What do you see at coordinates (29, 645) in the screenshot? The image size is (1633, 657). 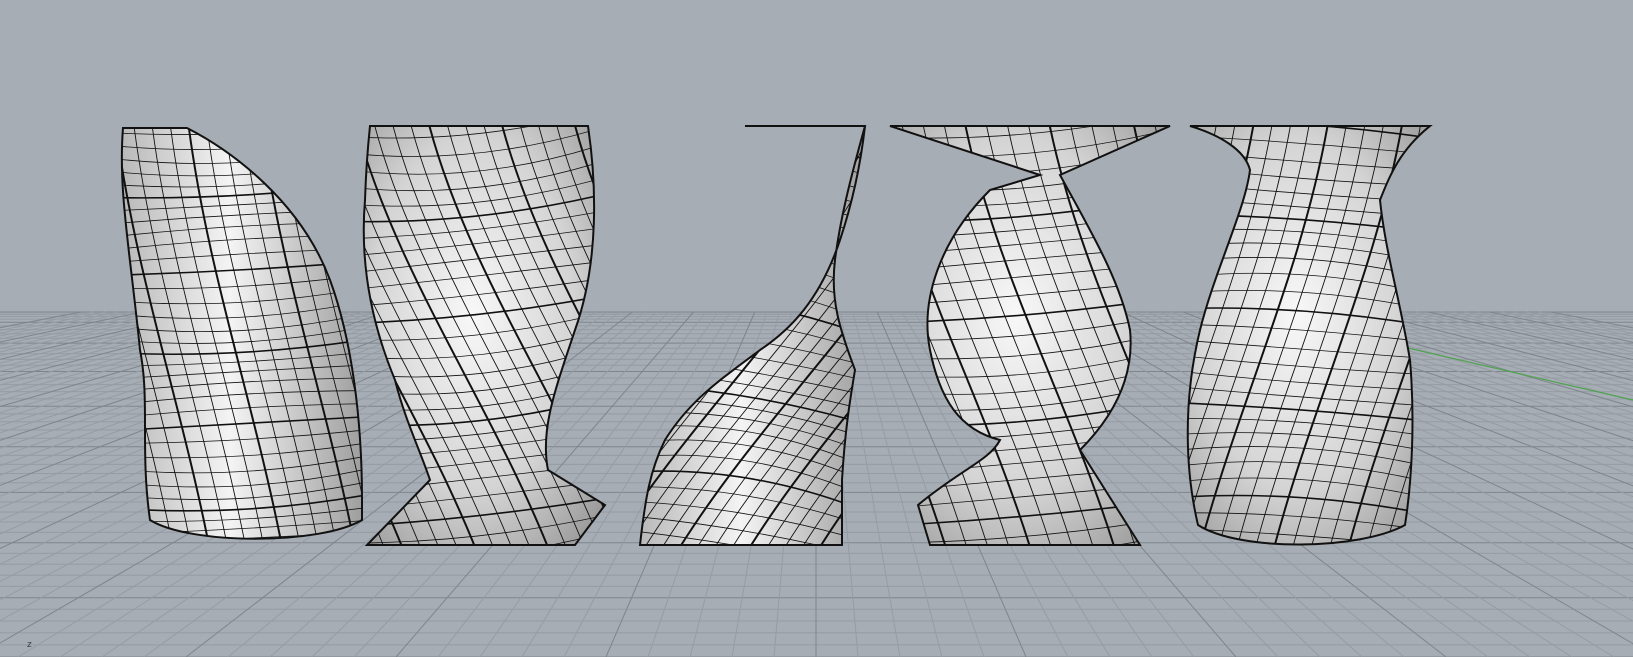 I see `world-axis-label: z` at bounding box center [29, 645].